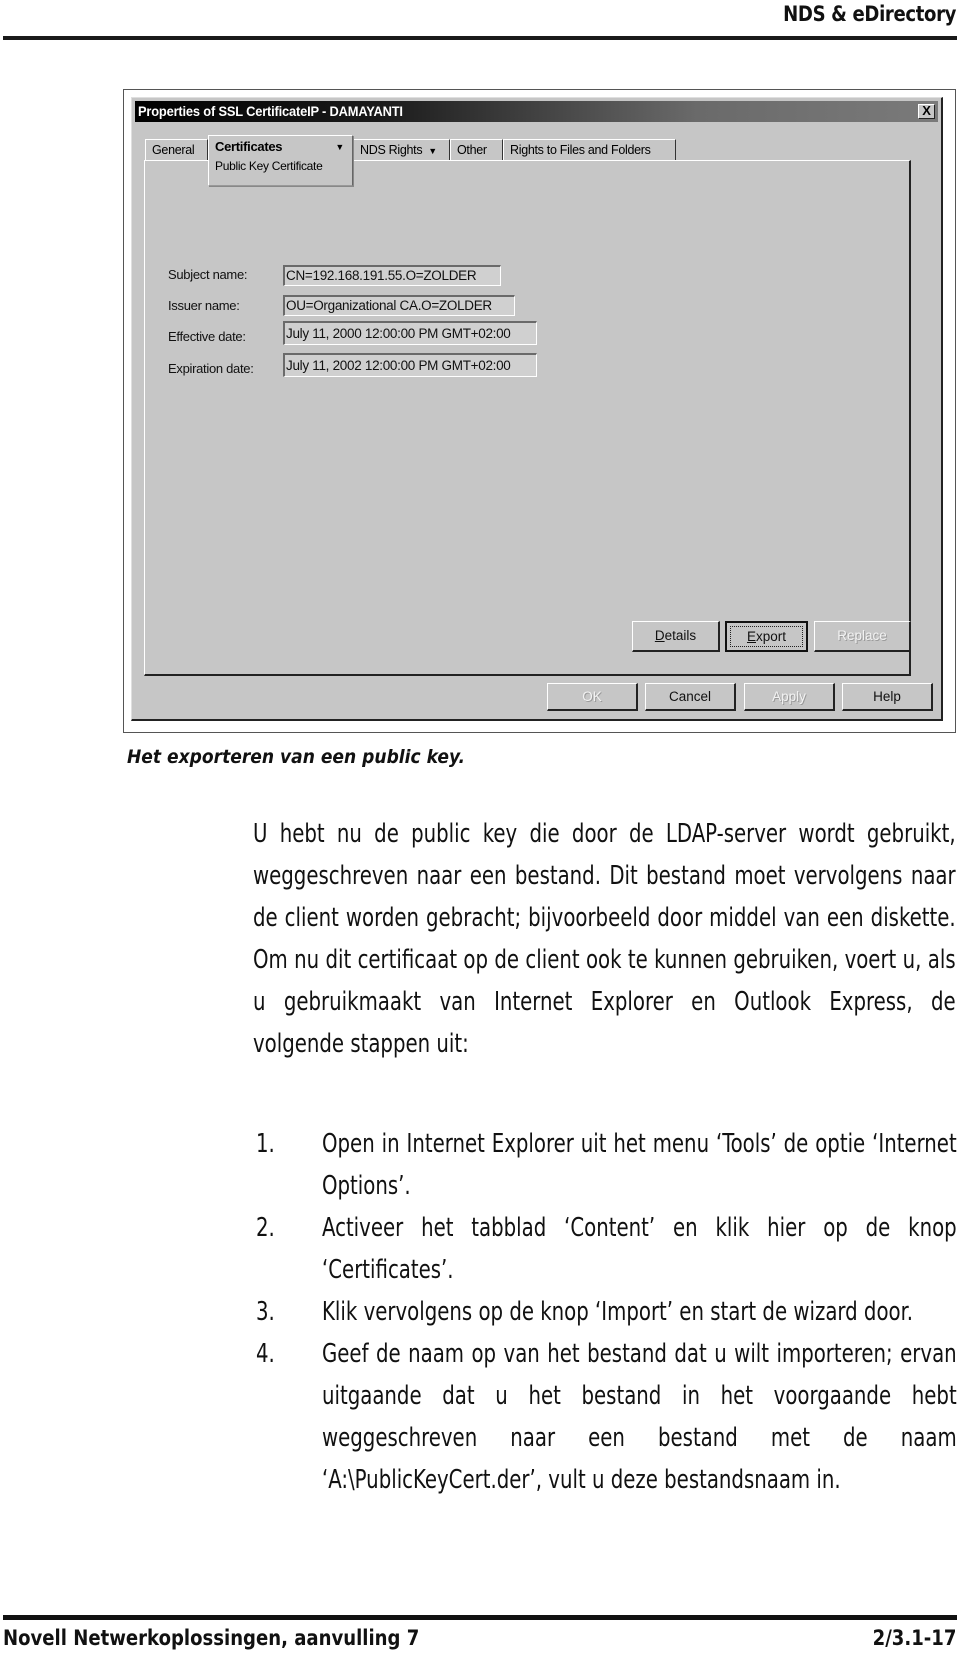 This screenshot has width=960, height=1656. I want to click on tab-certificates: Certificates ▼ Public Key Certificate, so click(280, 160).